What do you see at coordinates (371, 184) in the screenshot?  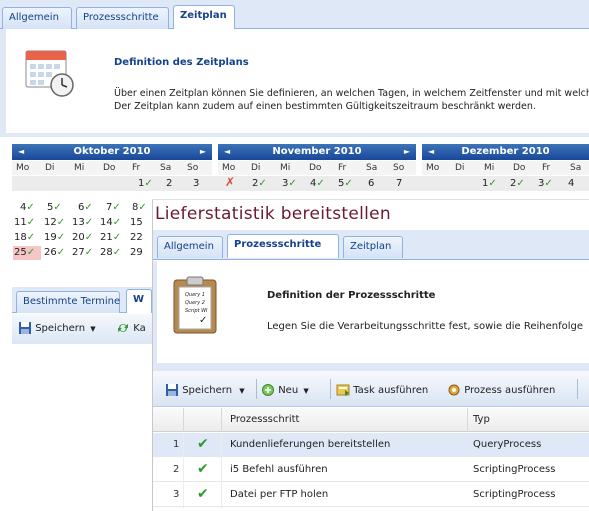 I see `day-cell: 6` at bounding box center [371, 184].